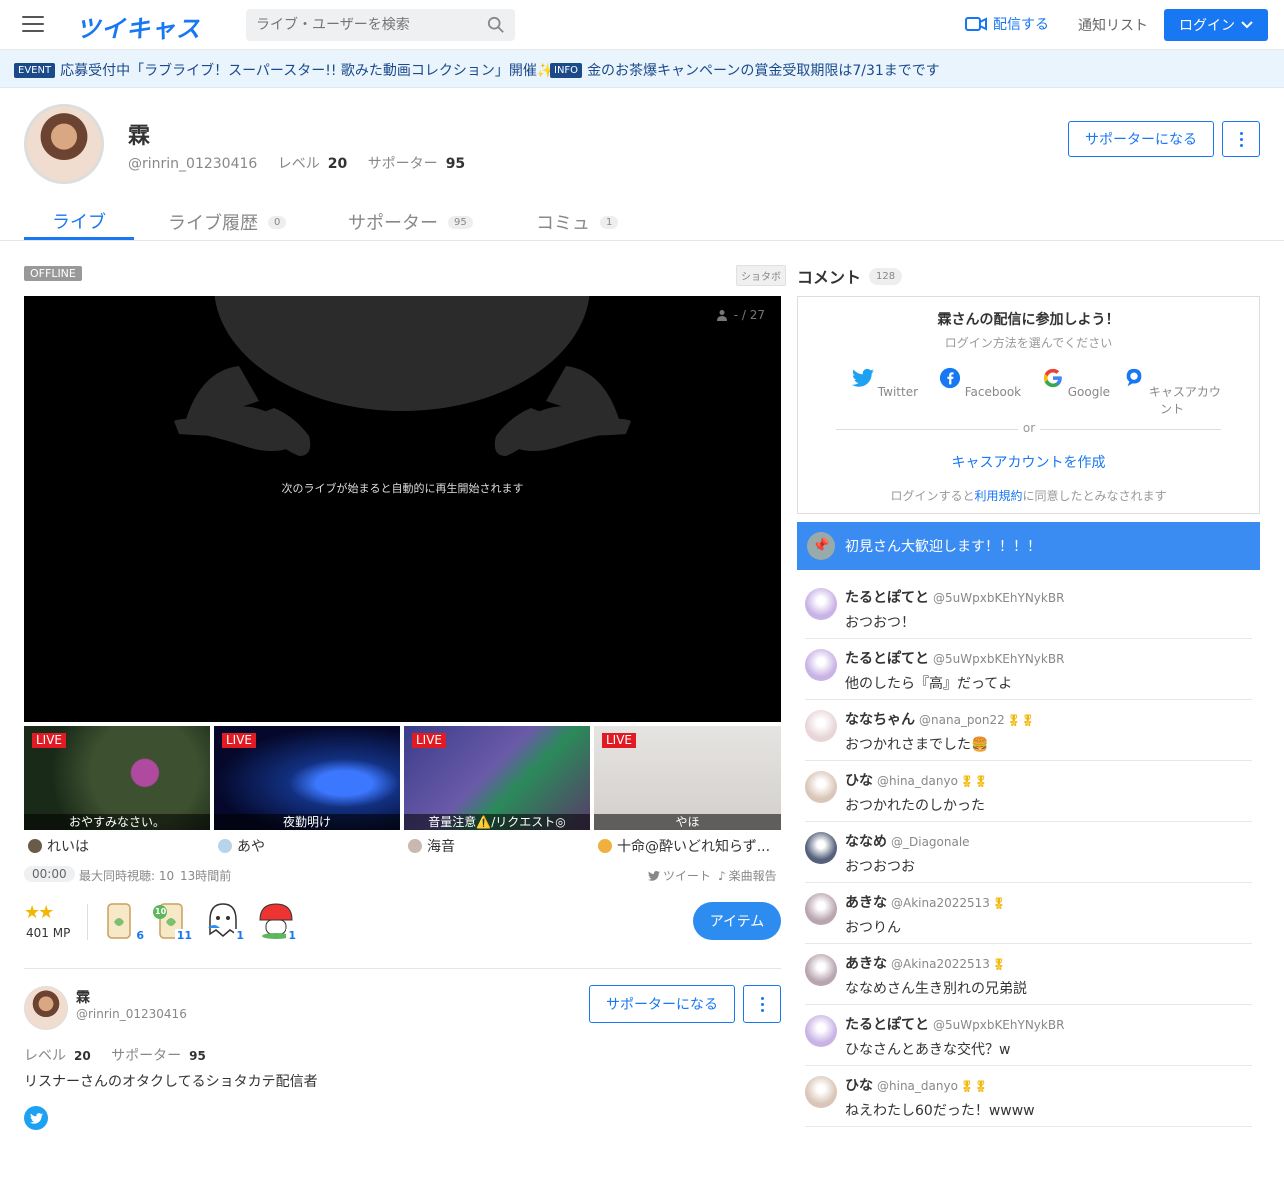 The image size is (1284, 1203). Describe the element at coordinates (45, 1056) in the screenshot. I see `level-label: レベル` at that location.